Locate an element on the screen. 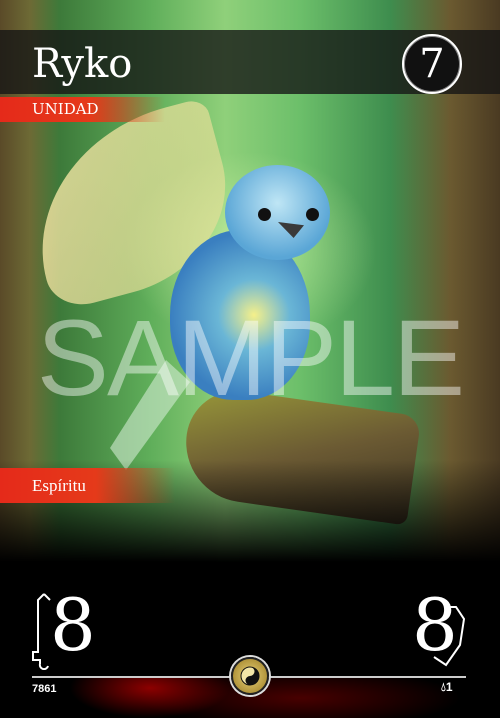 The width and height of the screenshot is (500, 718). rarity-count: 1 is located at coordinates (449, 687).